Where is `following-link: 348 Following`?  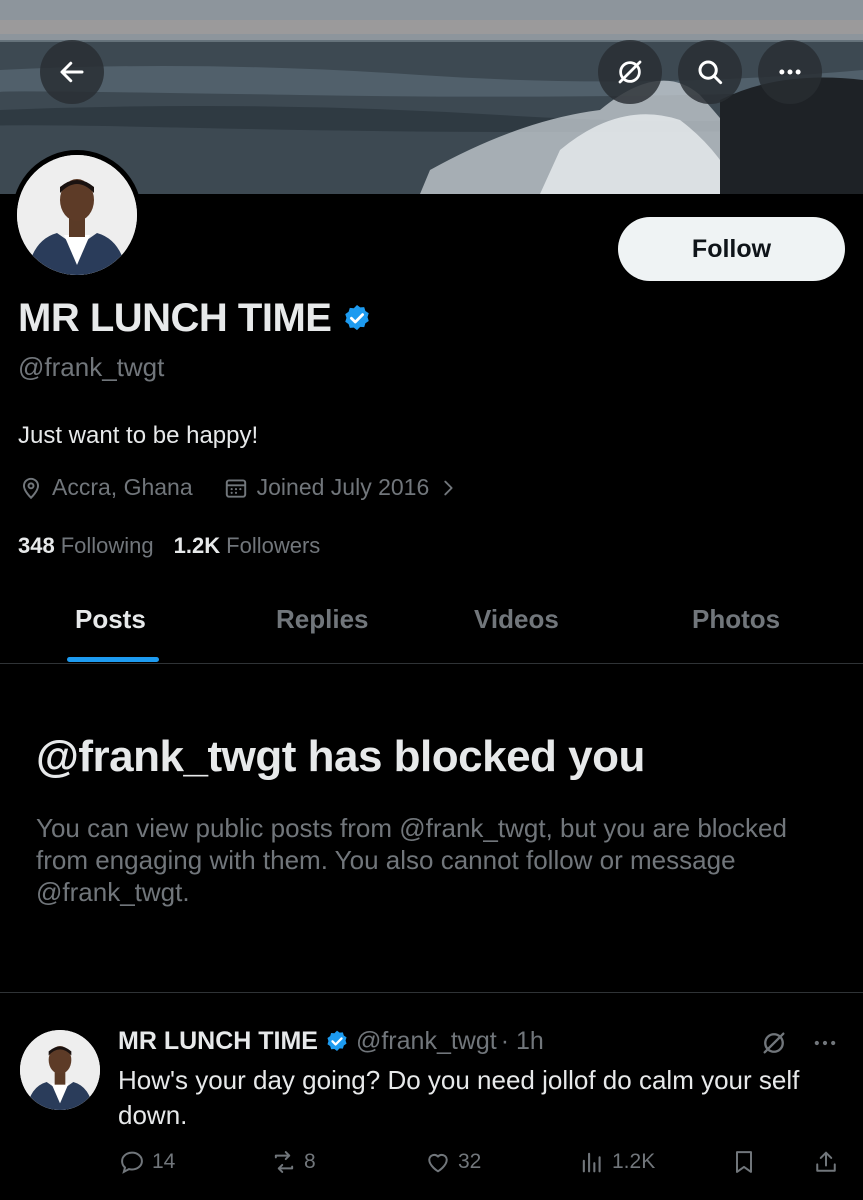
following-link: 348 Following is located at coordinates (86, 546).